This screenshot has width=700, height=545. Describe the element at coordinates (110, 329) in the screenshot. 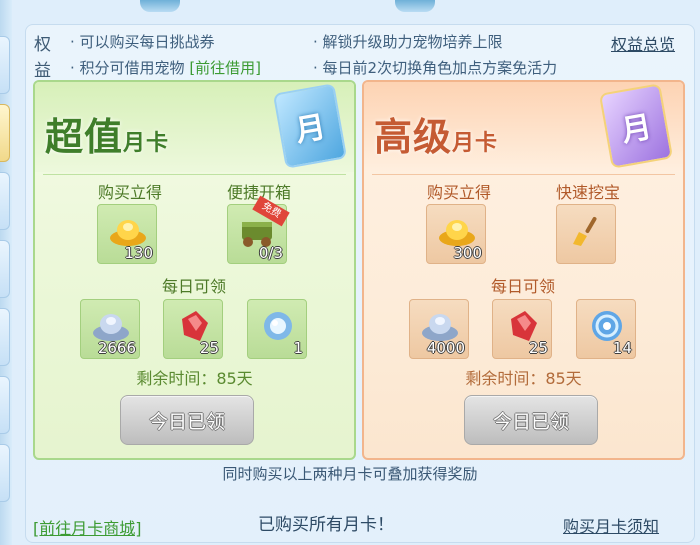

I see `silver-ingot-item: 2666` at that location.